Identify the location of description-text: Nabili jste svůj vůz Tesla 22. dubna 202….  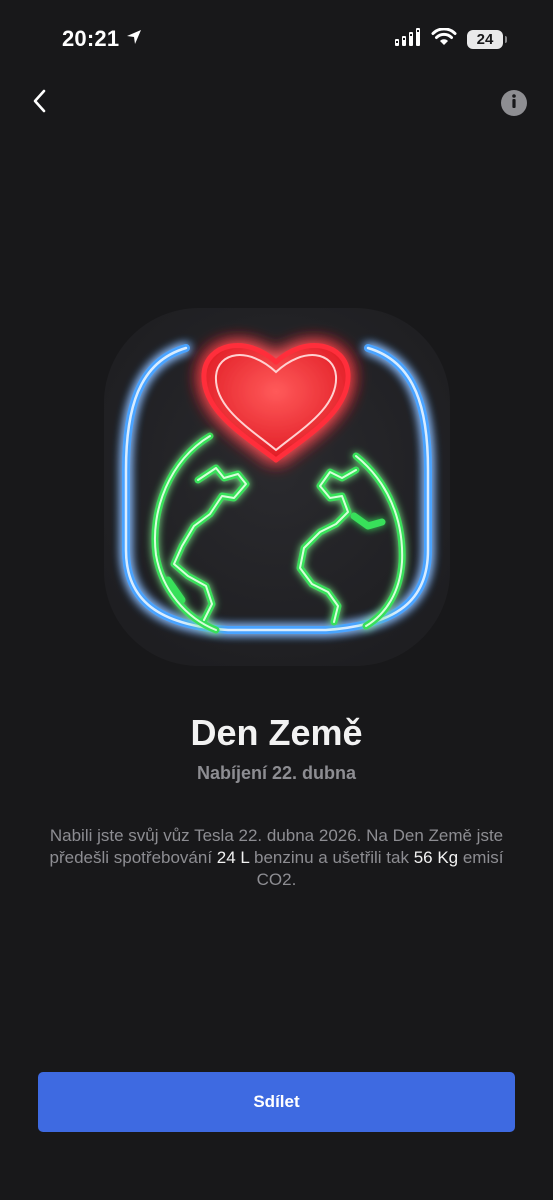
(276, 858).